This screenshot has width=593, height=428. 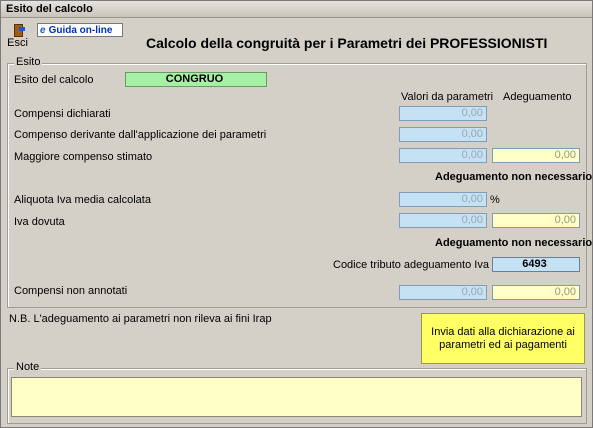 I want to click on help-online-link: e Guida on-line, so click(x=80, y=30).